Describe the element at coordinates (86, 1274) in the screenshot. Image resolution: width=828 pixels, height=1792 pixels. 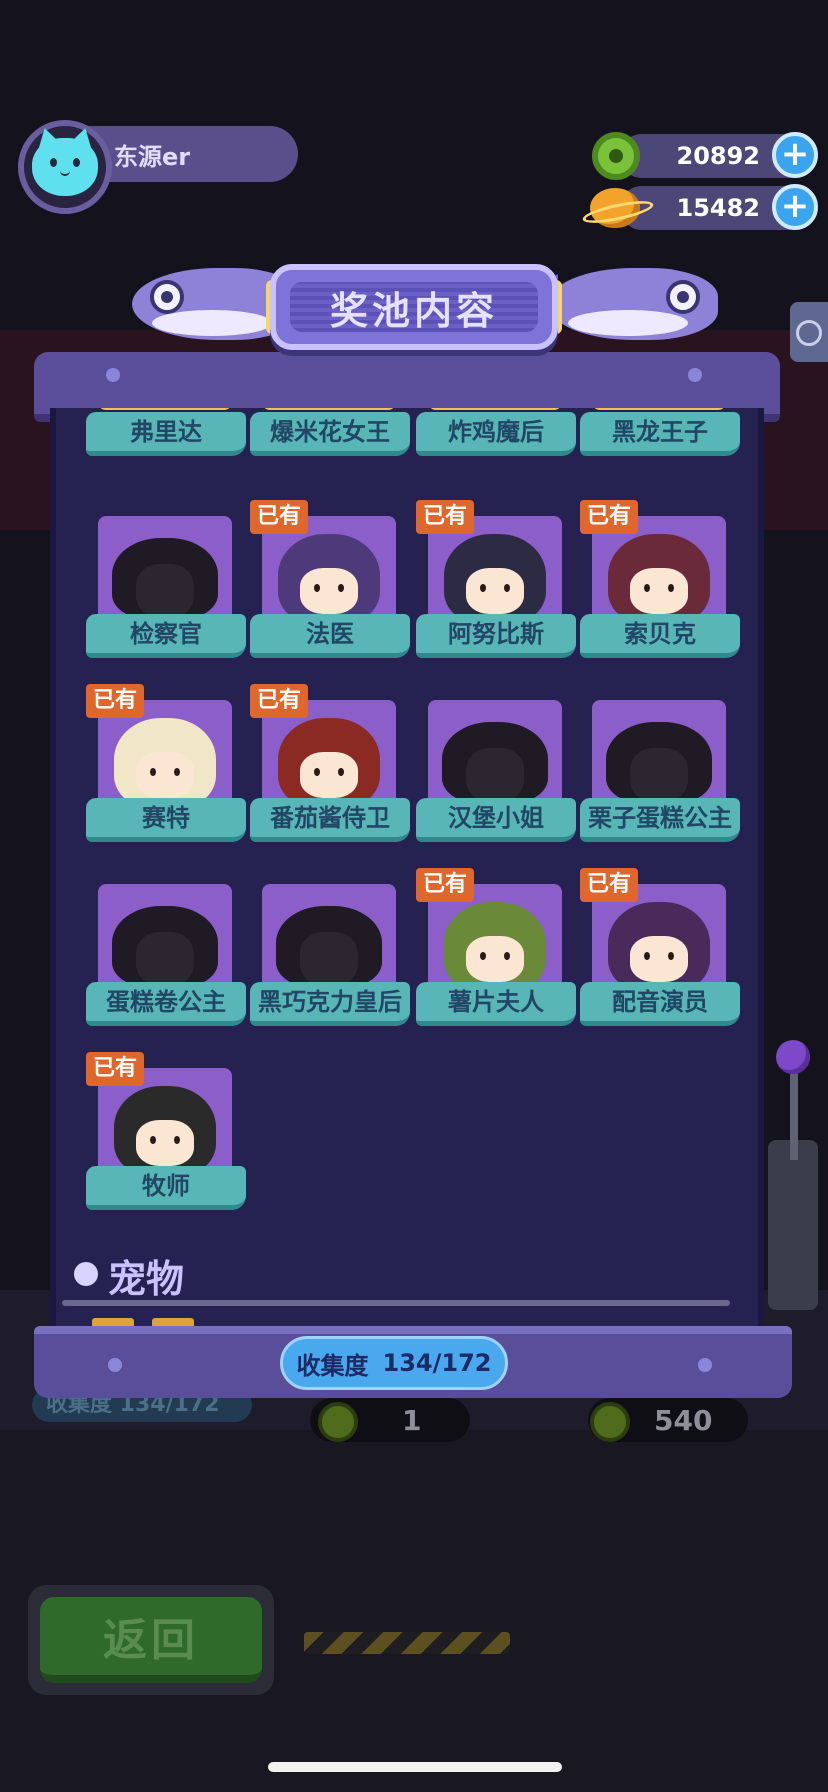
I see `section-bullet-icon` at that location.